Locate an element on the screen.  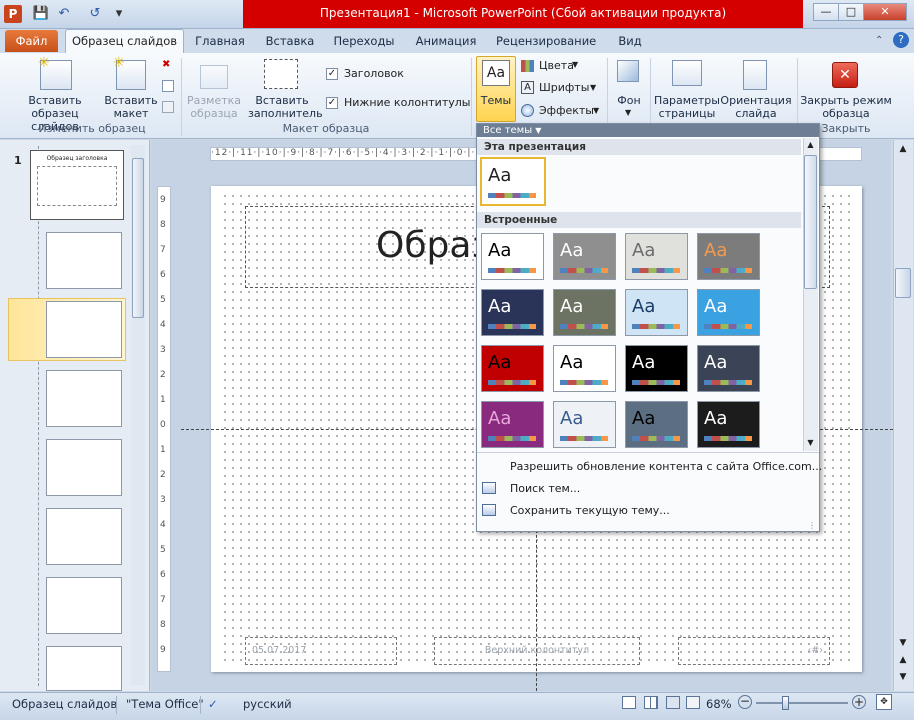
fonts-button: Шрифты is located at coordinates (564, 87).